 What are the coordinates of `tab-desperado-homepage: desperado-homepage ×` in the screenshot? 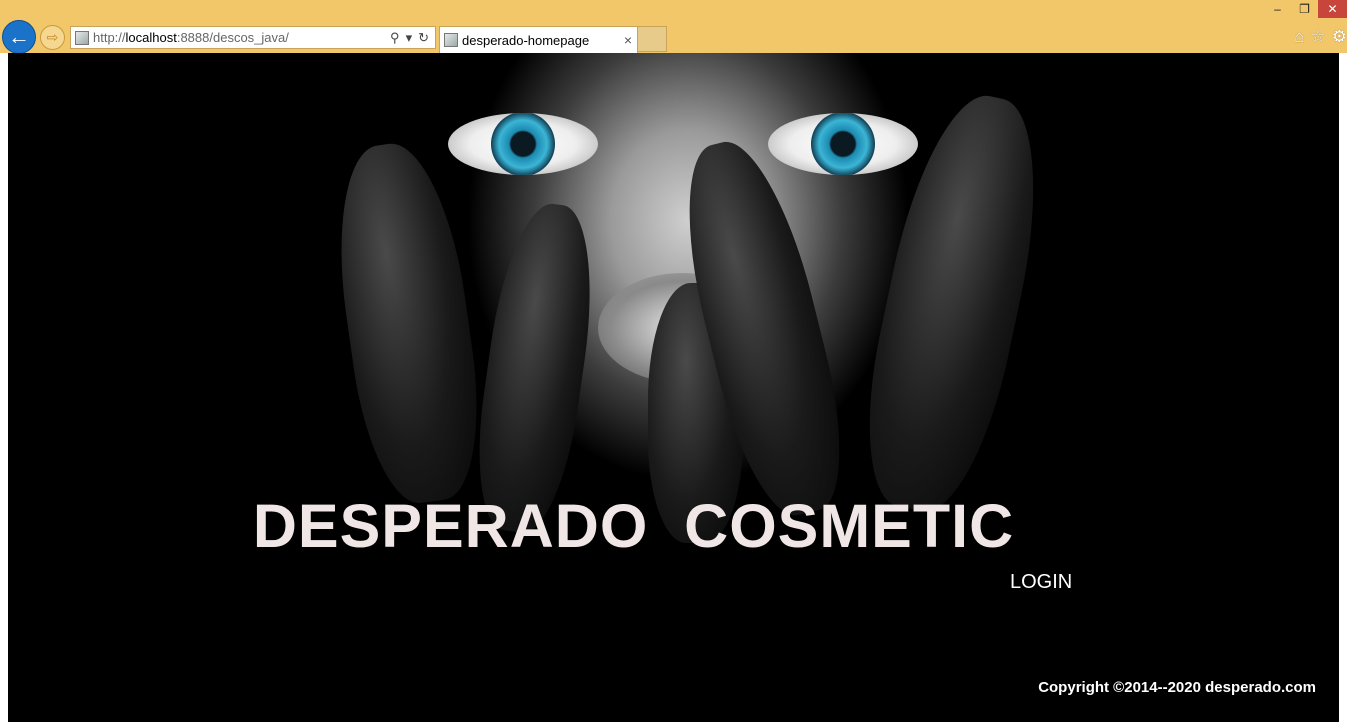 It's located at (538, 39).